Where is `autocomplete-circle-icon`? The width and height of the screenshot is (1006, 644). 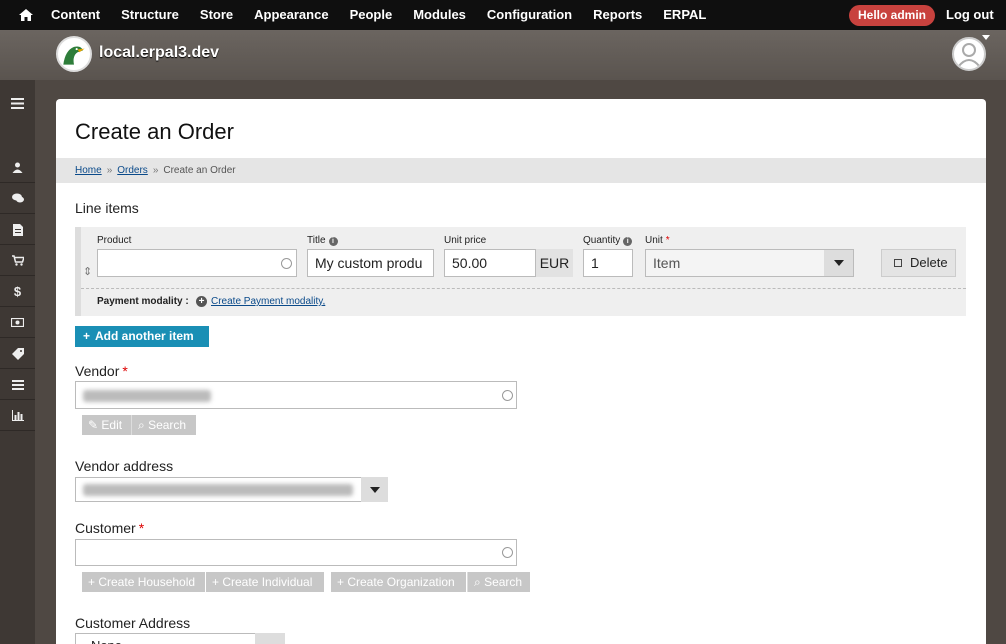 autocomplete-circle-icon is located at coordinates (507, 552).